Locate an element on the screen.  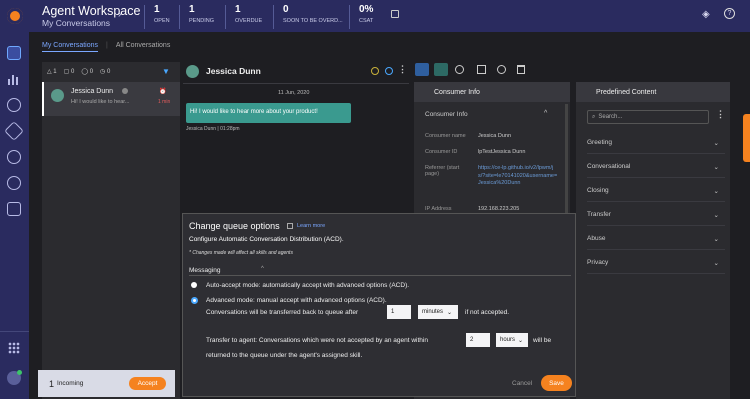
layers-view-icon is located at coordinates (441, 69).